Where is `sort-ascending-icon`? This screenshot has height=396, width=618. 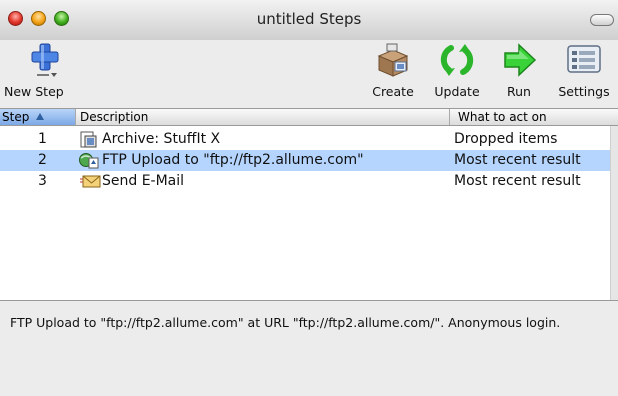 sort-ascending-icon is located at coordinates (40, 116).